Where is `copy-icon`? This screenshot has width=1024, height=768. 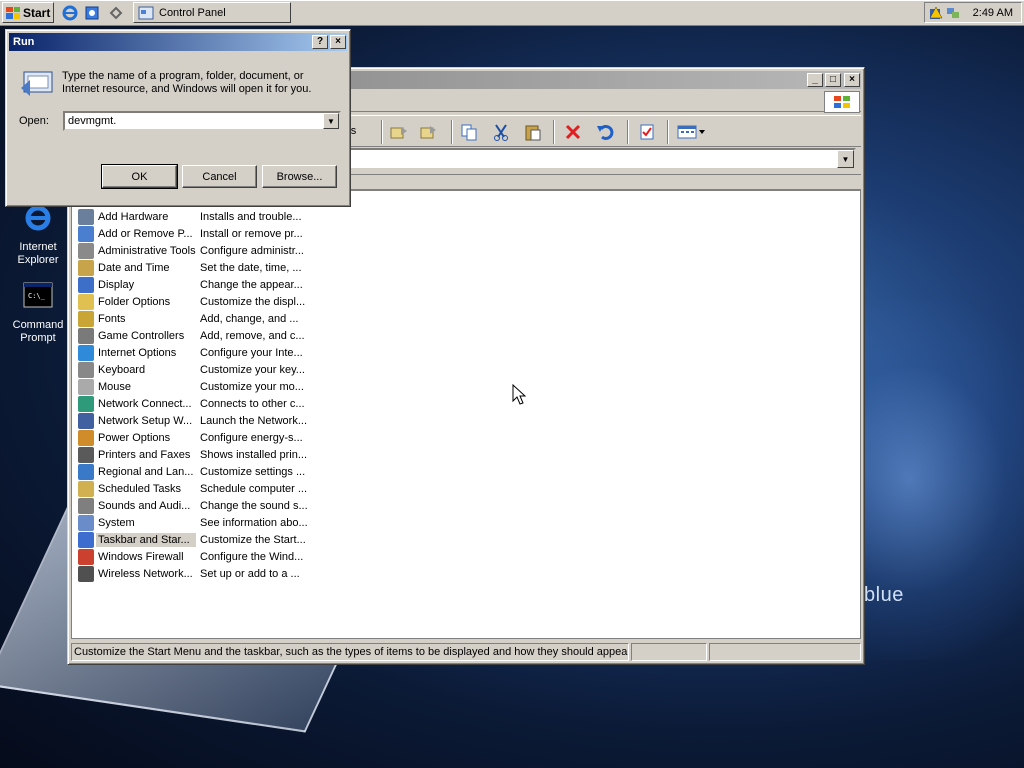
copy-icon is located at coordinates (469, 132).